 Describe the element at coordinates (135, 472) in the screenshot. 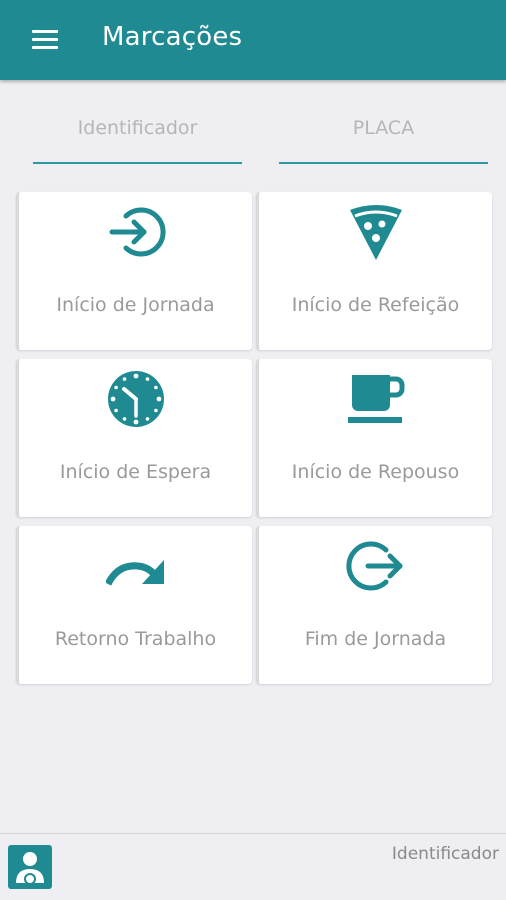

I see `tile-label: Início de Espera` at that location.